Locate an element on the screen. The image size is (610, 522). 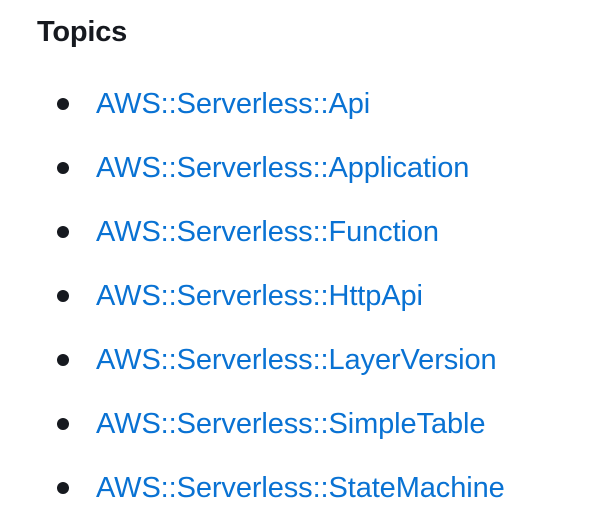
list-item-httpapi: AWS::Serverless::HttpApi is located at coordinates (305, 296).